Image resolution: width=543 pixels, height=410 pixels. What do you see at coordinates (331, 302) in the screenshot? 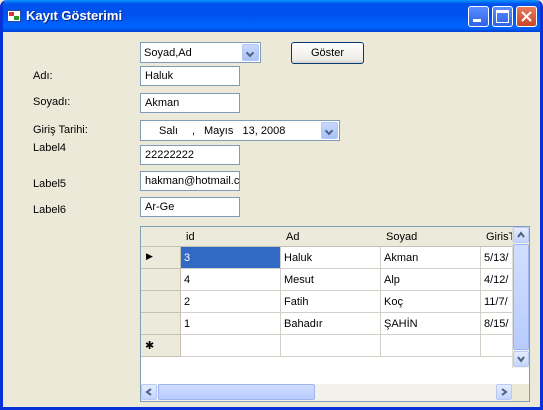
I see `grid-cell: Fatih` at bounding box center [331, 302].